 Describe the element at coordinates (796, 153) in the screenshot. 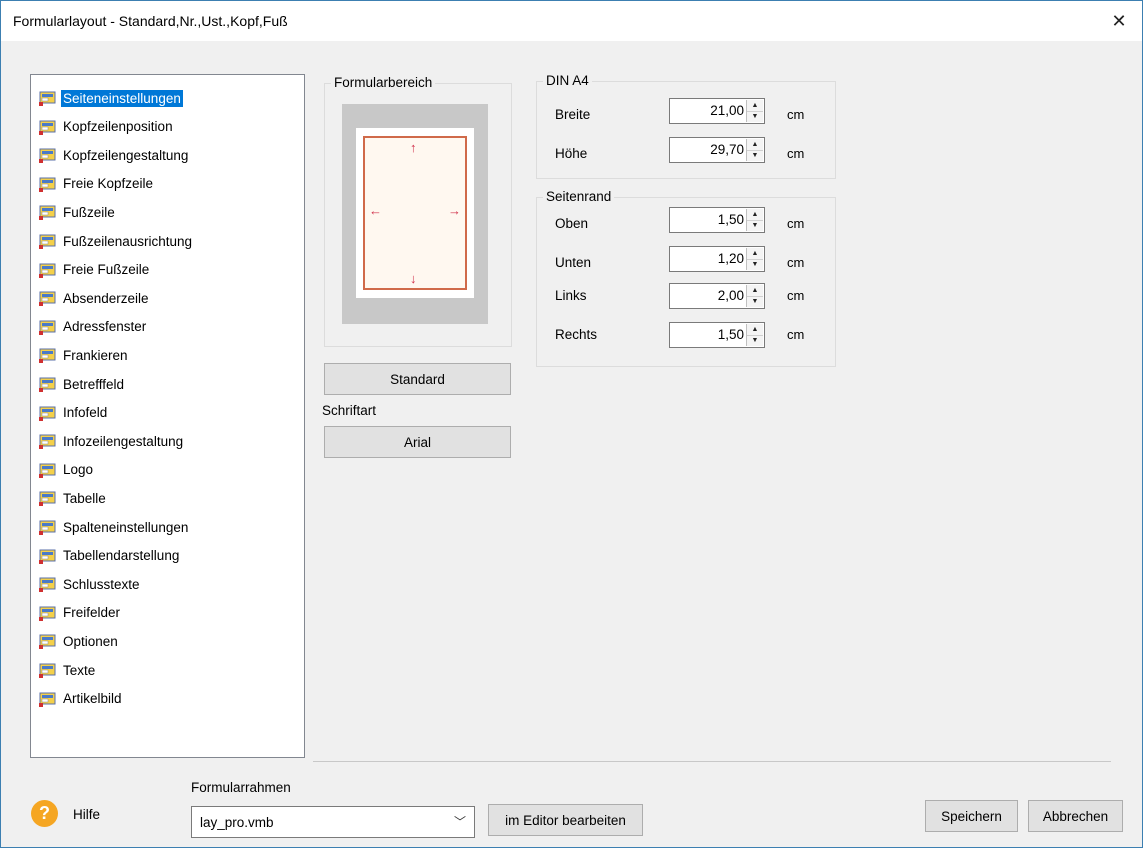

I see `height-unit: cm` at that location.